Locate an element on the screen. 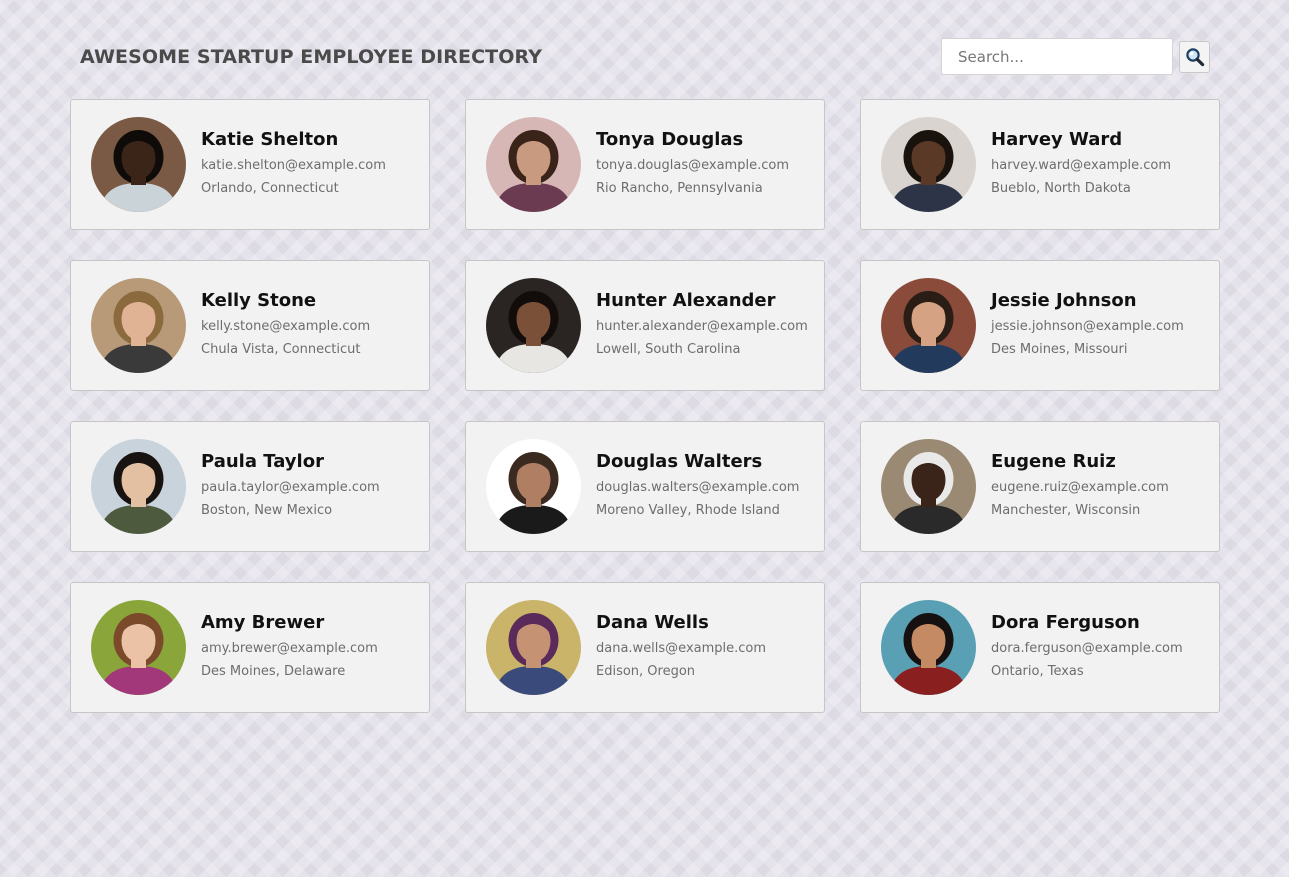 The width and height of the screenshot is (1289, 877). employee-email: kelly.stone@example.com is located at coordinates (286, 326).